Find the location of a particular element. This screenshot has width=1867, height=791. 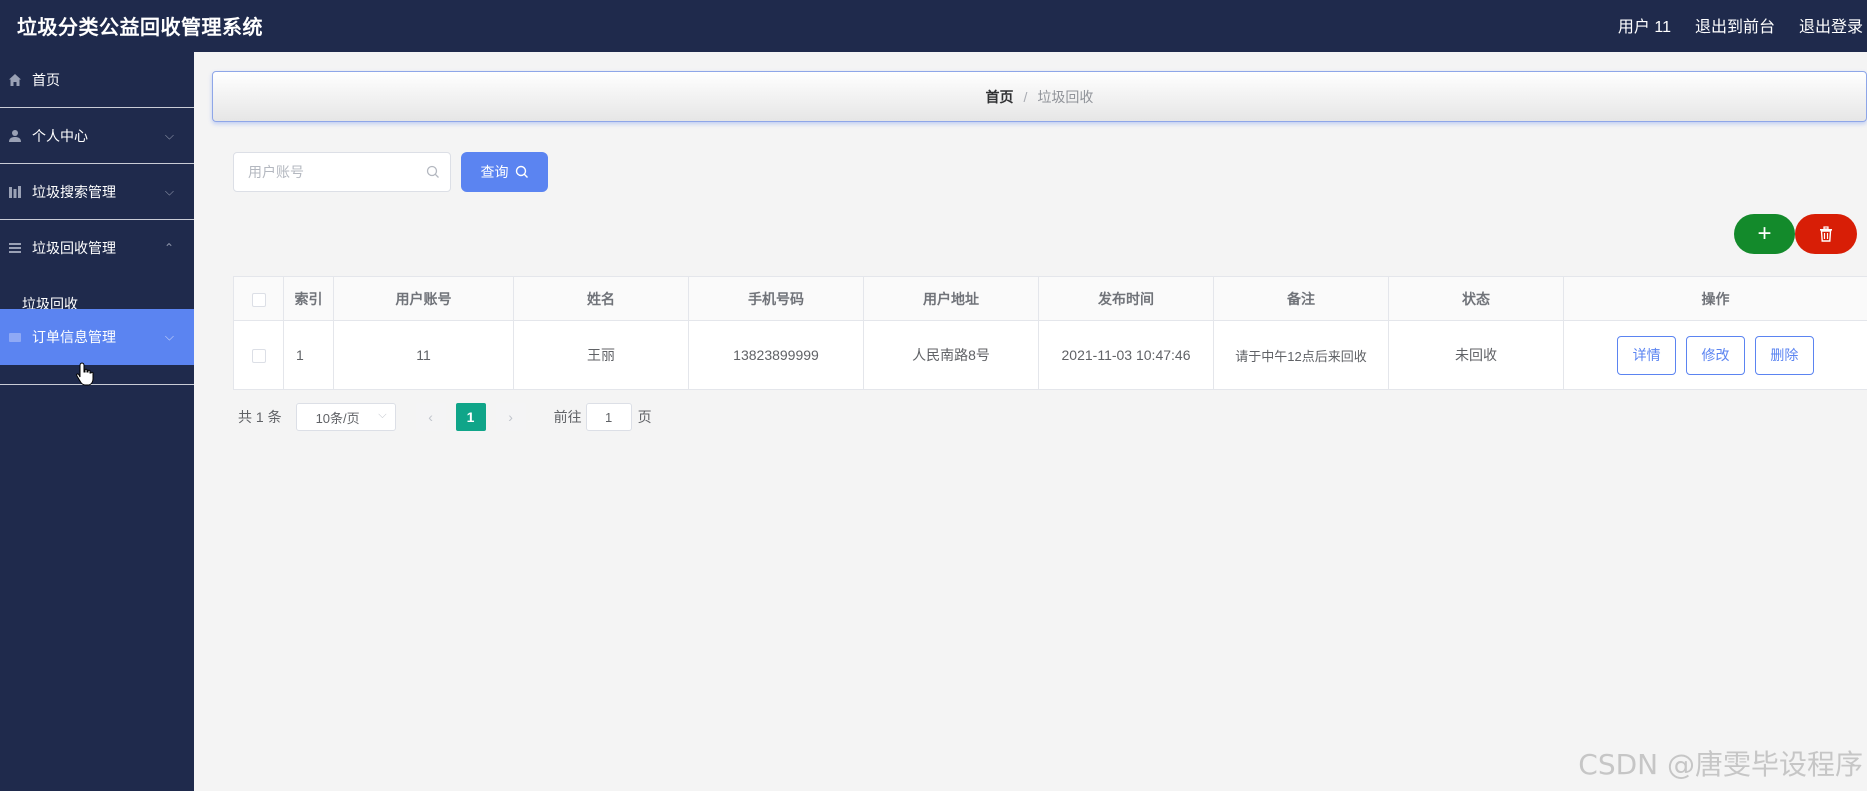

cell-remark: 请于中午12点后来回收 is located at coordinates (1301, 355).